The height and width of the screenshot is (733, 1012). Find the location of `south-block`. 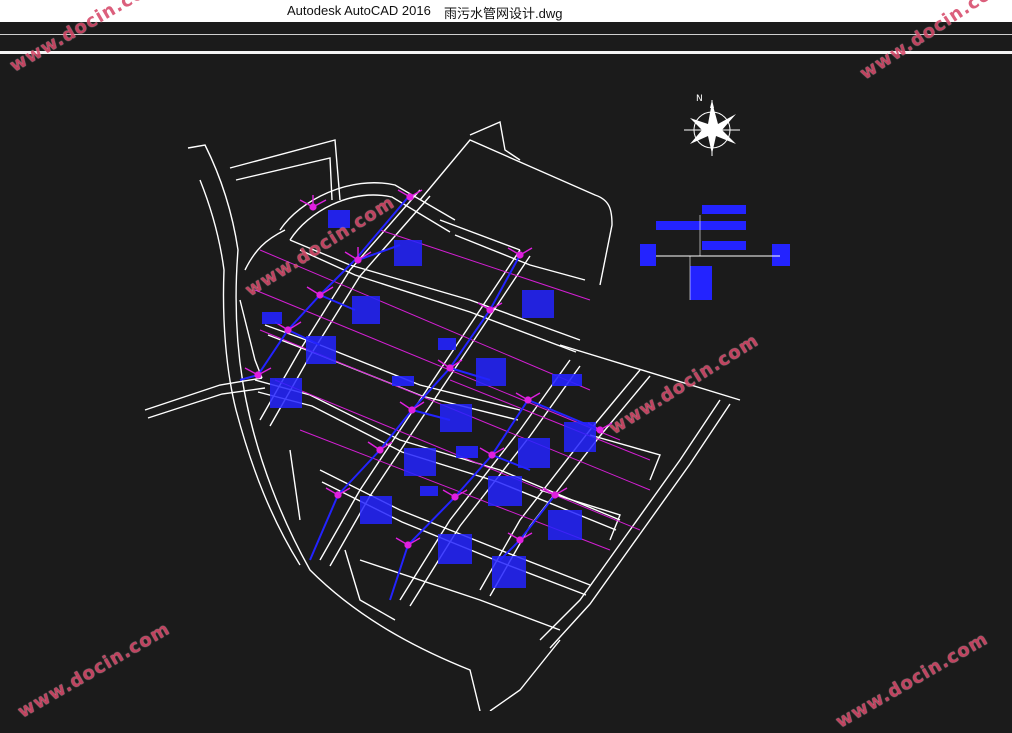

south-block is located at coordinates (370, 585).